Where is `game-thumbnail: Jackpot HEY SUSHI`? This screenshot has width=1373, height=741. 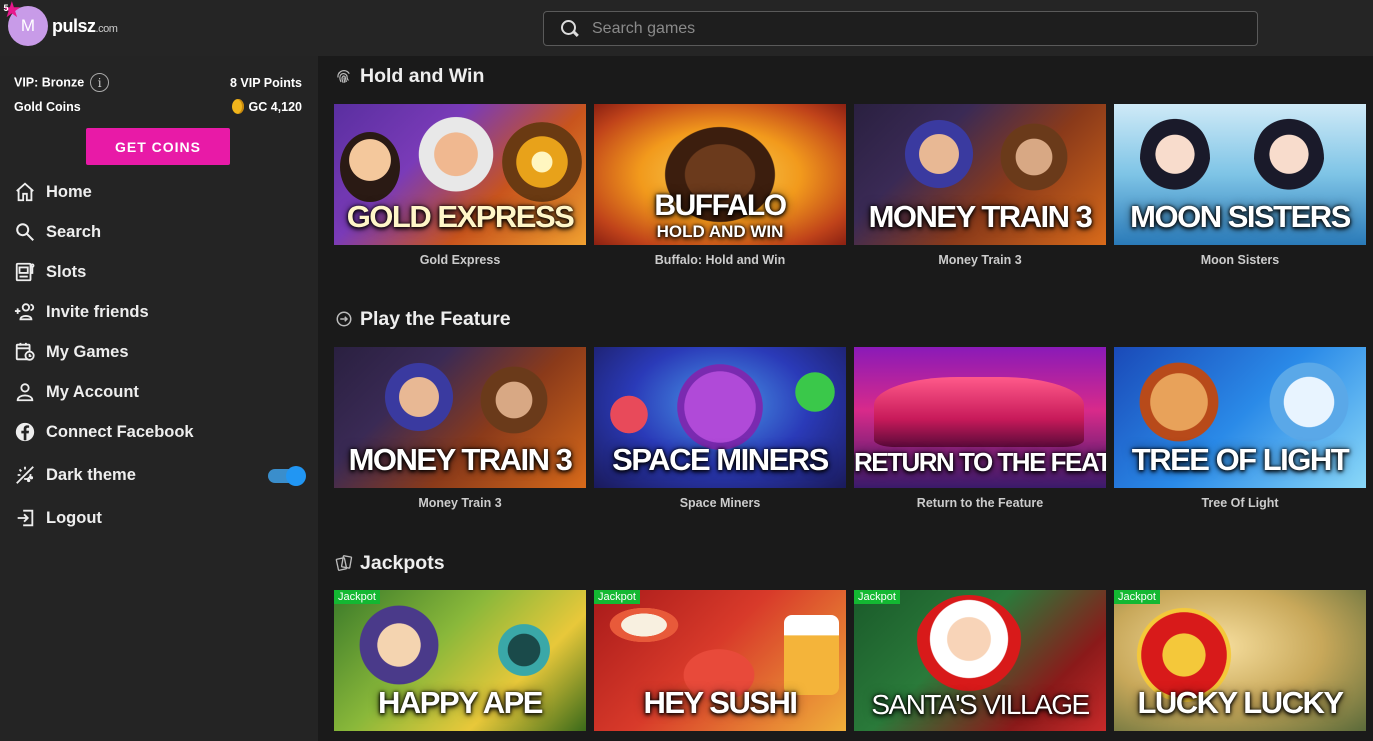
game-thumbnail: Jackpot HEY SUSHI is located at coordinates (720, 660).